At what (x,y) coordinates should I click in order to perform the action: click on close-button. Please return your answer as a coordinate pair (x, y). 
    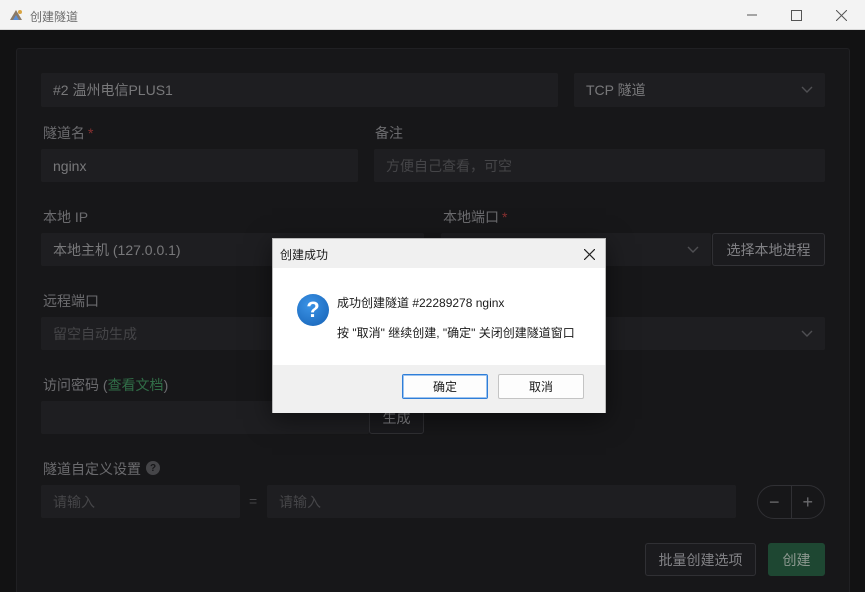
    Looking at the image, I should click on (841, 15).